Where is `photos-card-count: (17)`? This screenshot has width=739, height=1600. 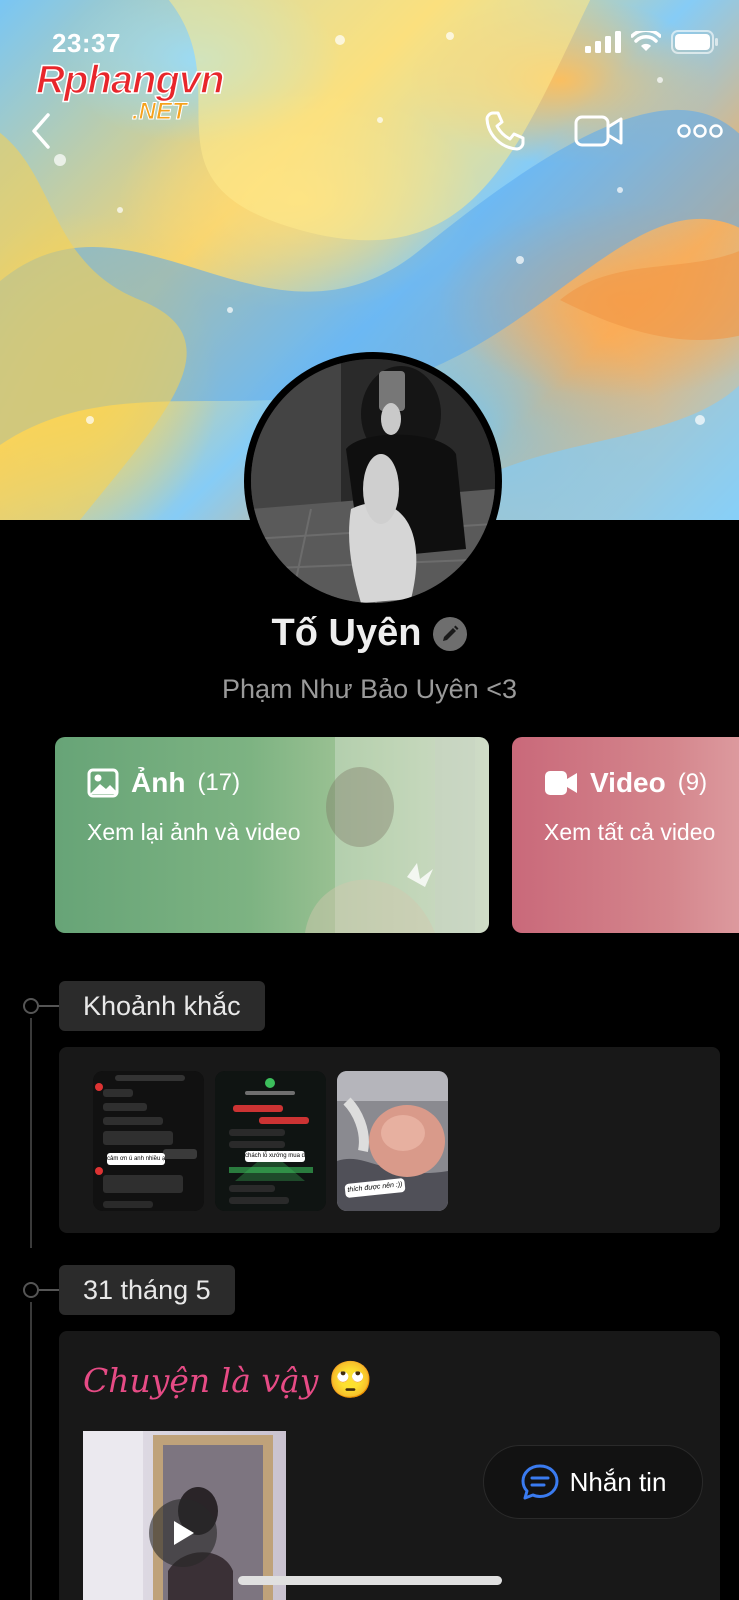
photos-card-count: (17) is located at coordinates (219, 782).